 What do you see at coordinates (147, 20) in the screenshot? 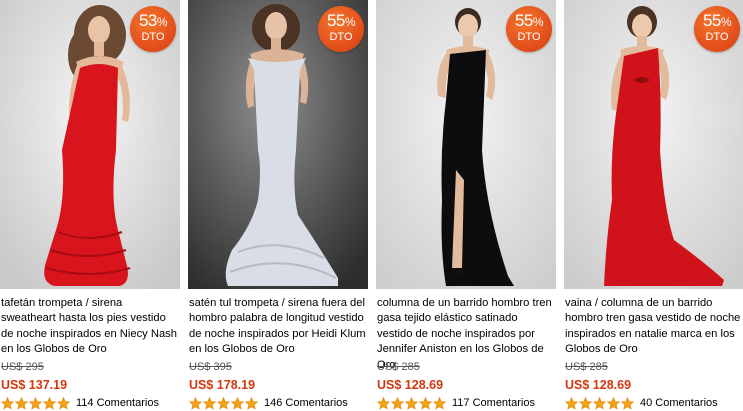
I see `discount-percent: 53` at bounding box center [147, 20].